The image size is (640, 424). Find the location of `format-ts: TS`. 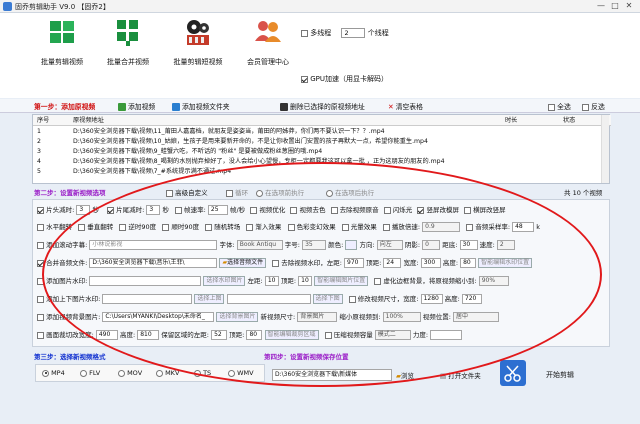

format-ts: TS is located at coordinates (202, 373).